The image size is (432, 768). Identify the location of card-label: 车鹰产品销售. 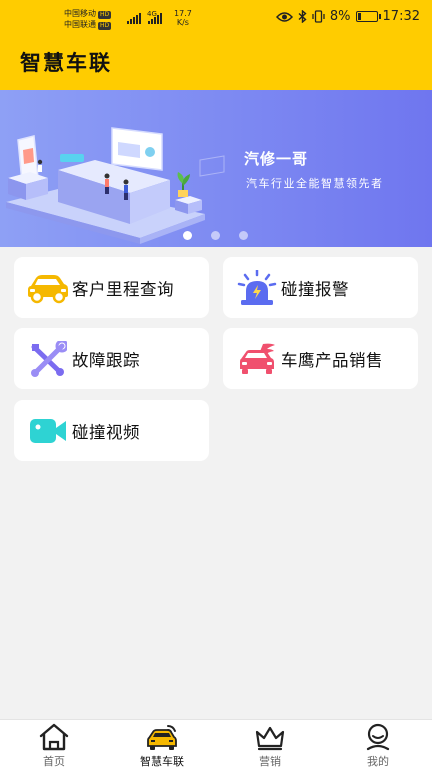
(332, 360).